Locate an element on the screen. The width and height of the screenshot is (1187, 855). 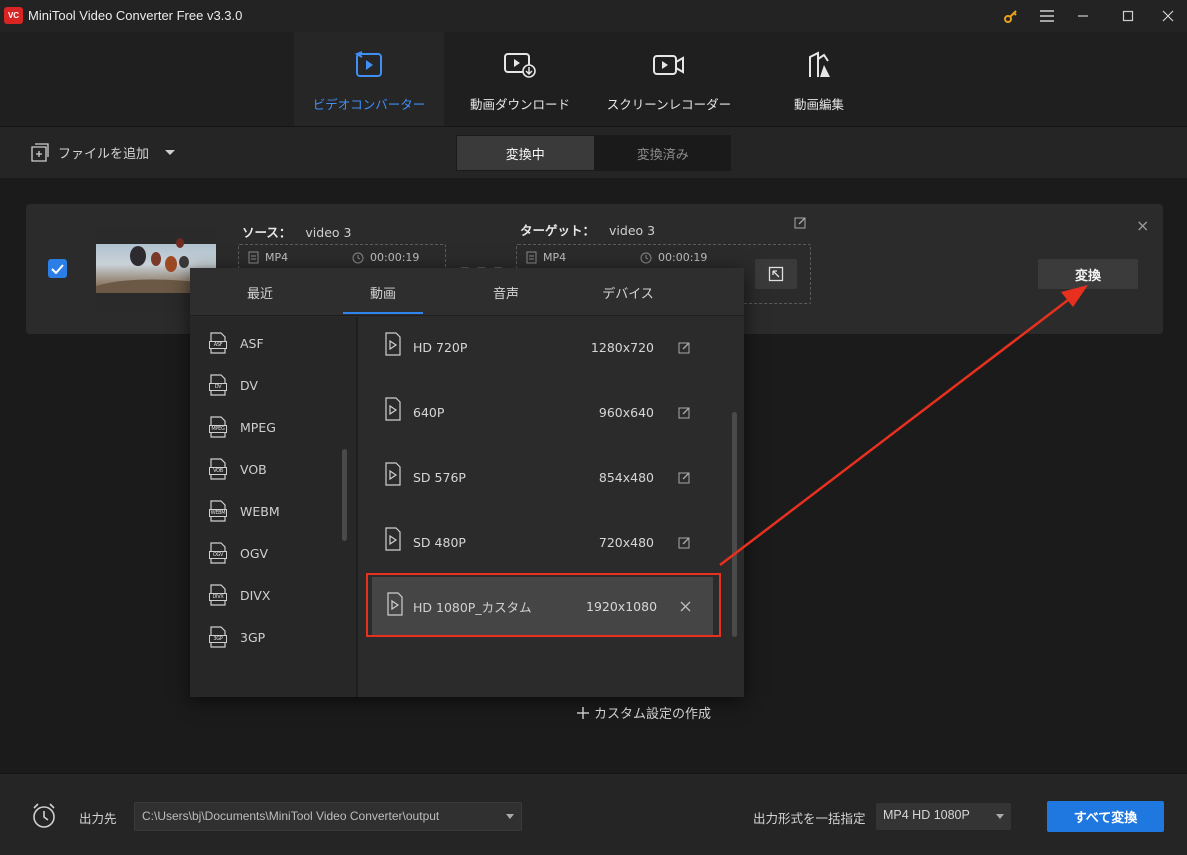
output-label: 出力先 is located at coordinates (98, 818).